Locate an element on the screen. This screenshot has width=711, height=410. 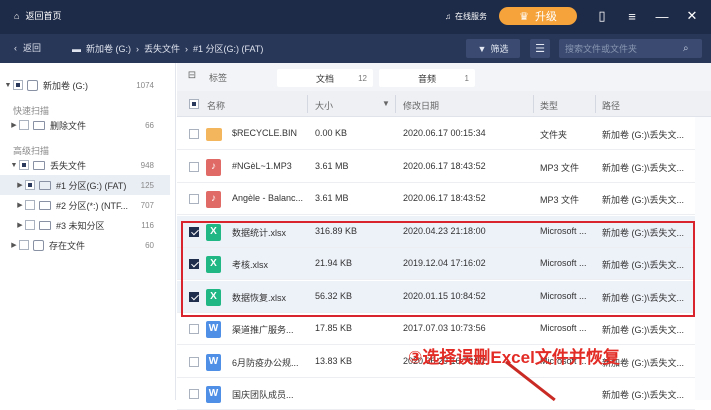
sort-desc-icon: ▼ is located at coordinates (386, 103).